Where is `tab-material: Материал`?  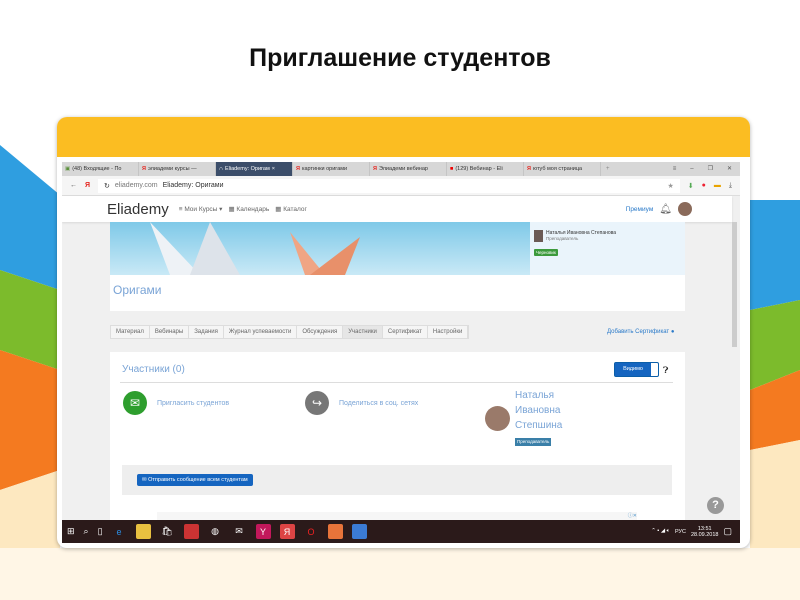
tab-material: Материал is located at coordinates (130, 332).